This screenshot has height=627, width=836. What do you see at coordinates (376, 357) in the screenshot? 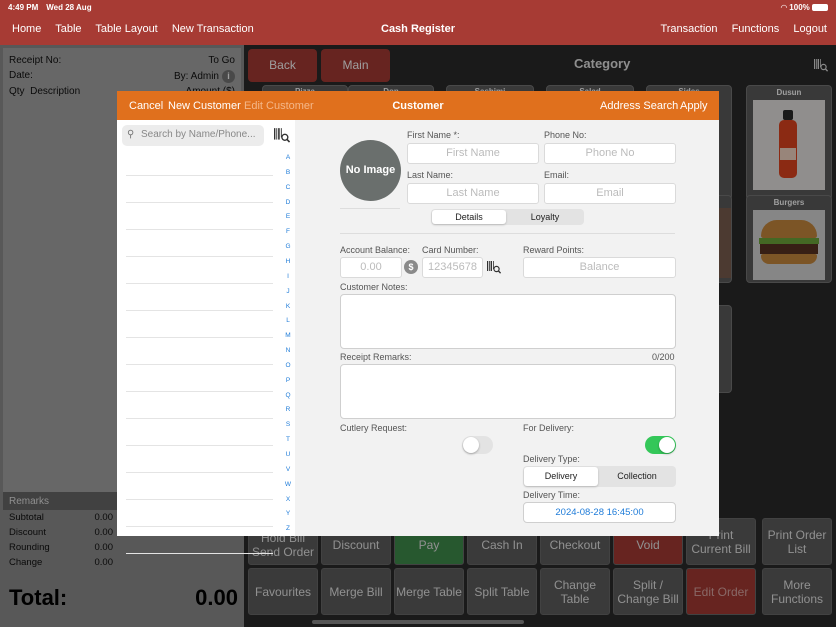
I see `receipt-remarks-label: Receipt Remarks:` at bounding box center [376, 357].